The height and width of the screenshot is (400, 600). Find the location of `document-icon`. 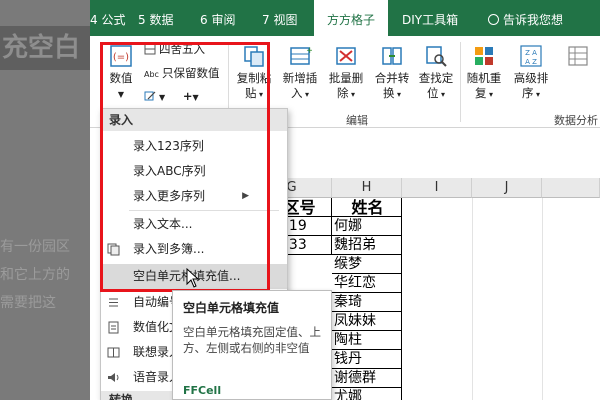

document-icon is located at coordinates (113, 327).